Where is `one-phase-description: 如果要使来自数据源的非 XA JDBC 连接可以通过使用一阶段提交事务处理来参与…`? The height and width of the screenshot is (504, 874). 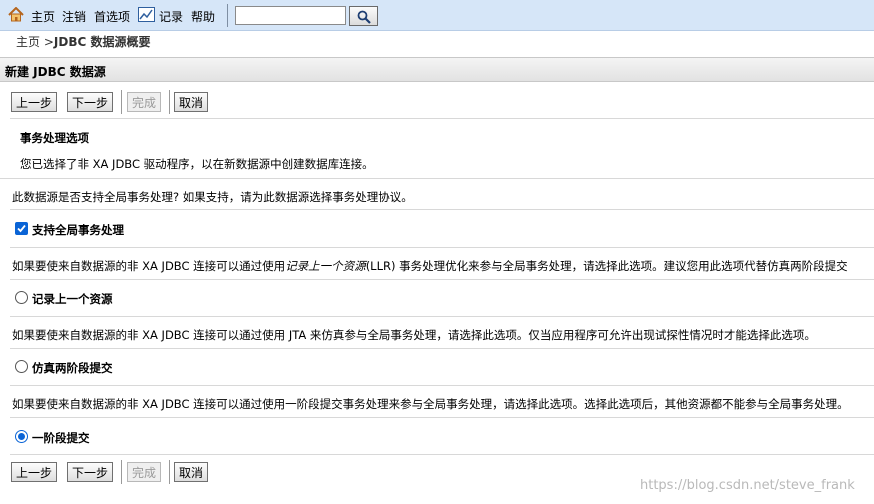 one-phase-description: 如果要使来自数据源的非 XA JDBC 连接可以通过使用一阶段提交事务处理来参与… is located at coordinates (430, 404).